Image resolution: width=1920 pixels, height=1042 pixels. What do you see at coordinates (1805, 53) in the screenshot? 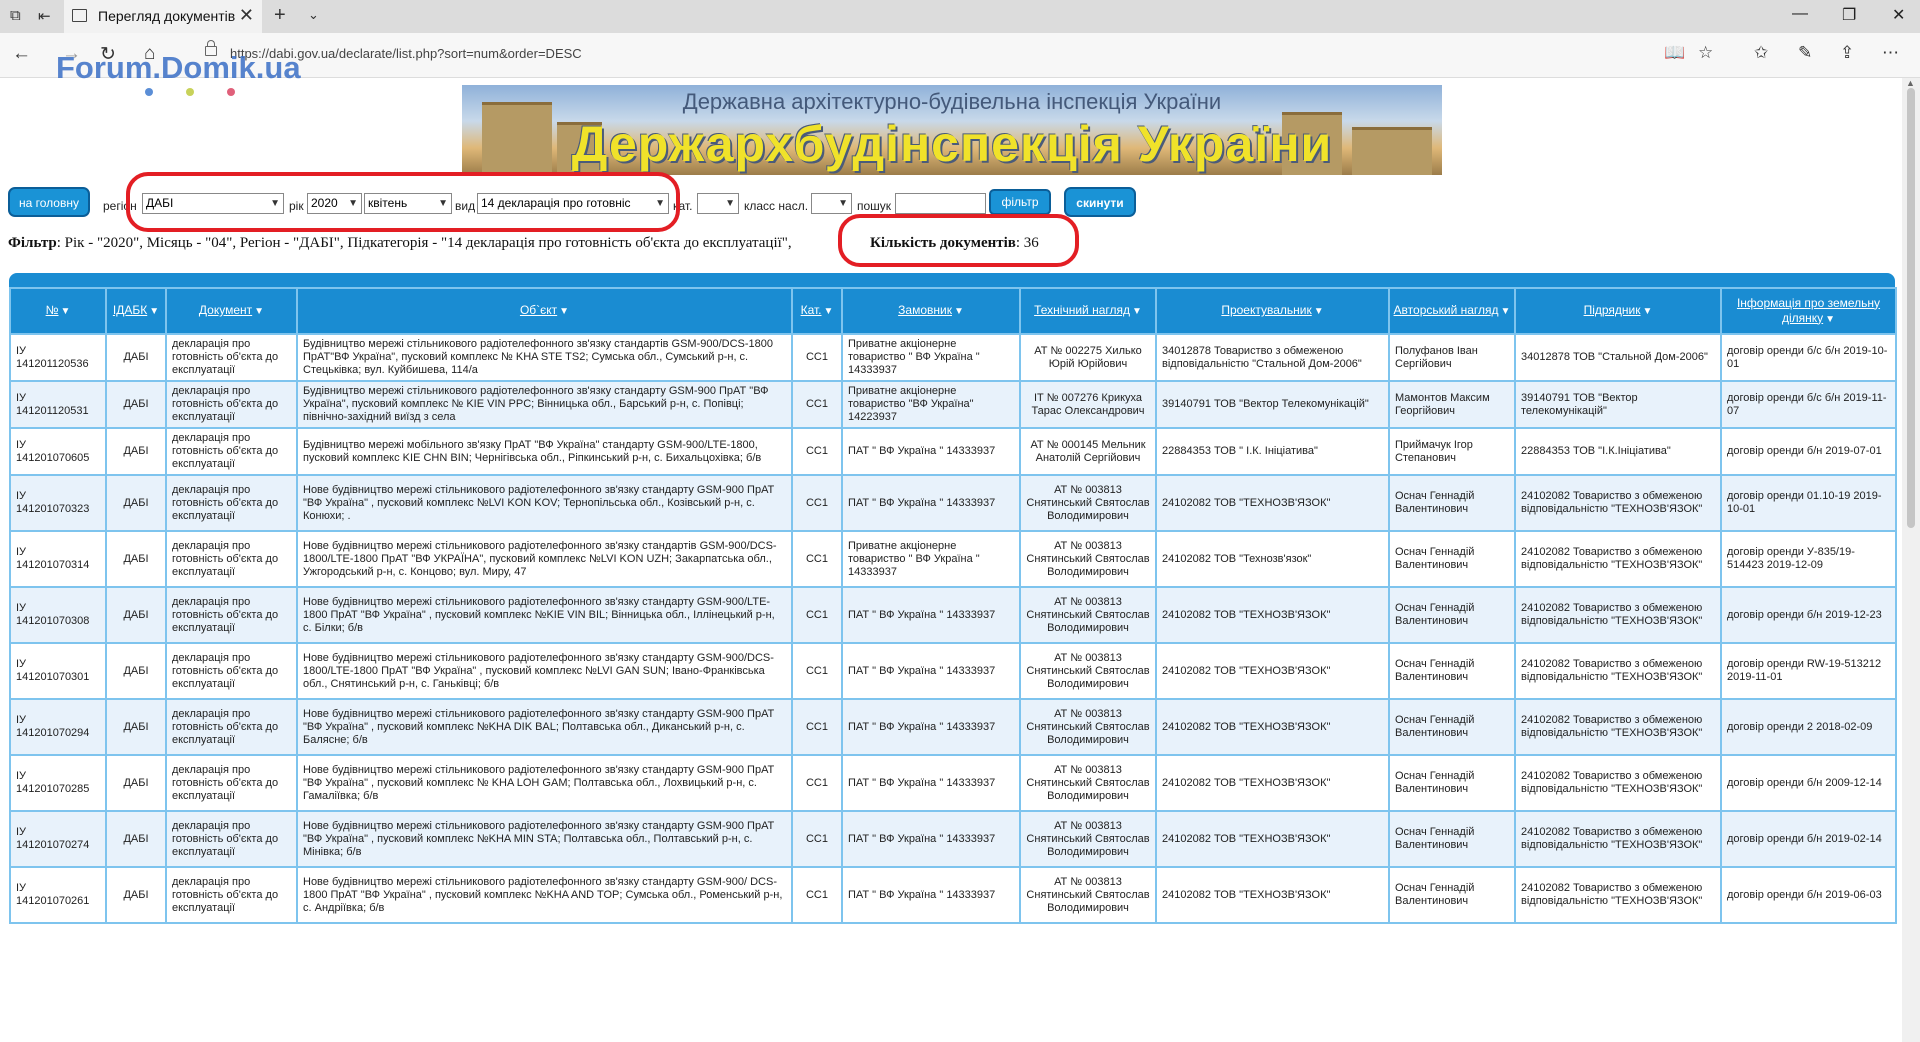
I see `pen-icon: ✎` at bounding box center [1805, 53].